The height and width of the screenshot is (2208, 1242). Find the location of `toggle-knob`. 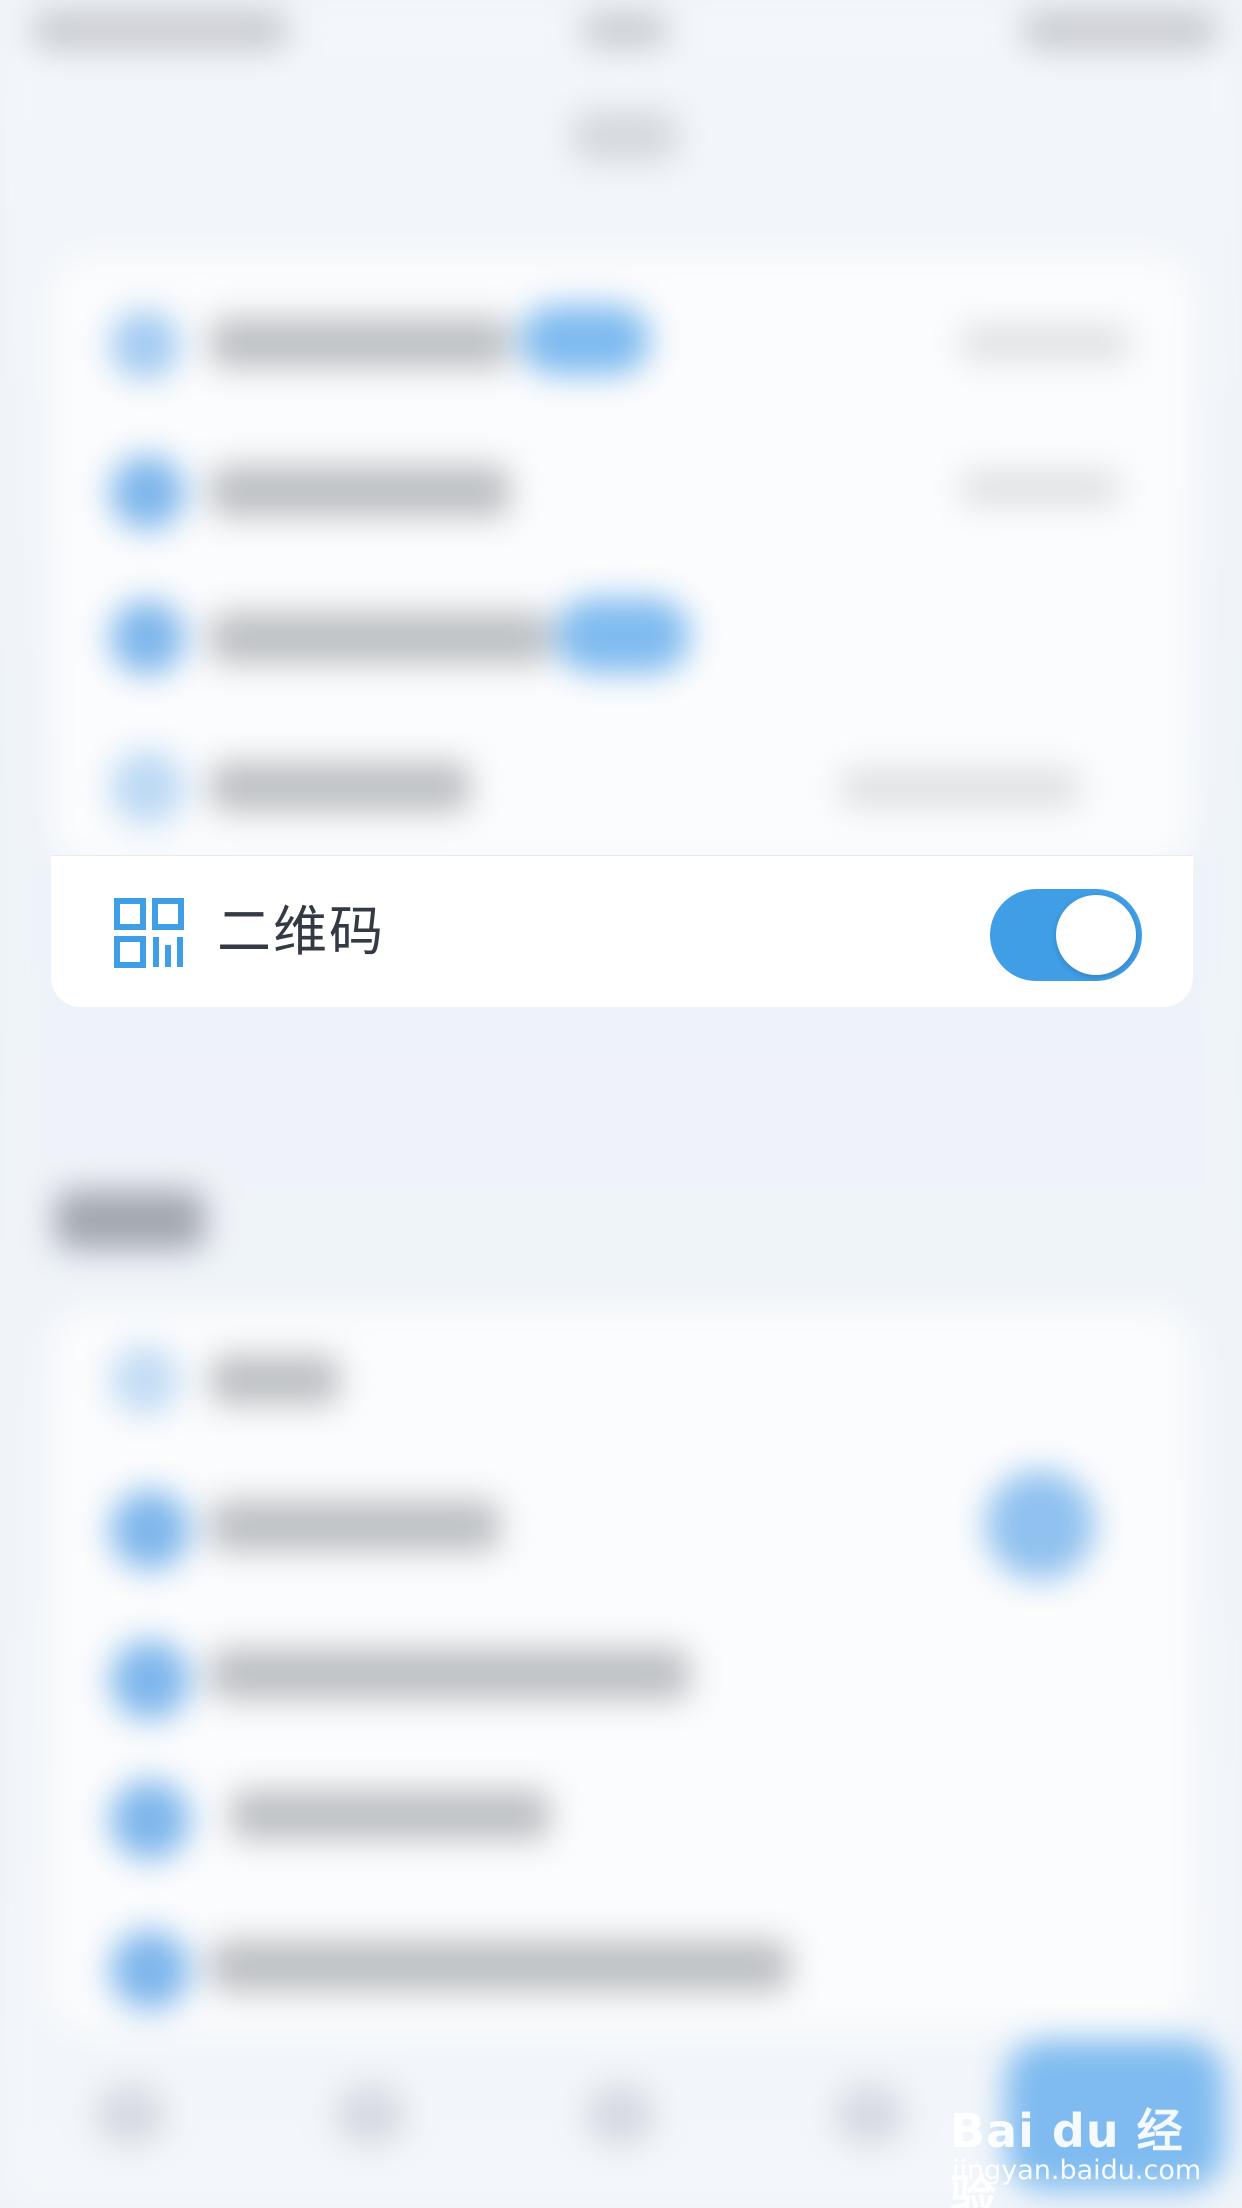

toggle-knob is located at coordinates (1096, 935).